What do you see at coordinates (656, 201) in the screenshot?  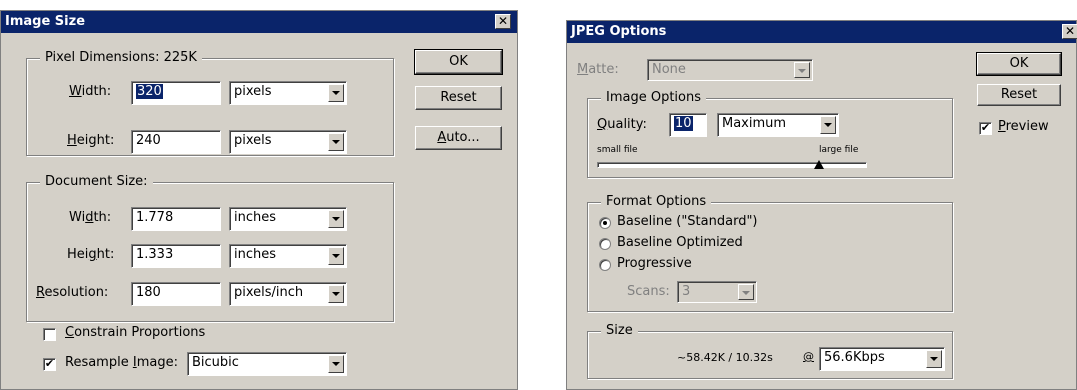 I see `format-options-legend: Format Options` at bounding box center [656, 201].